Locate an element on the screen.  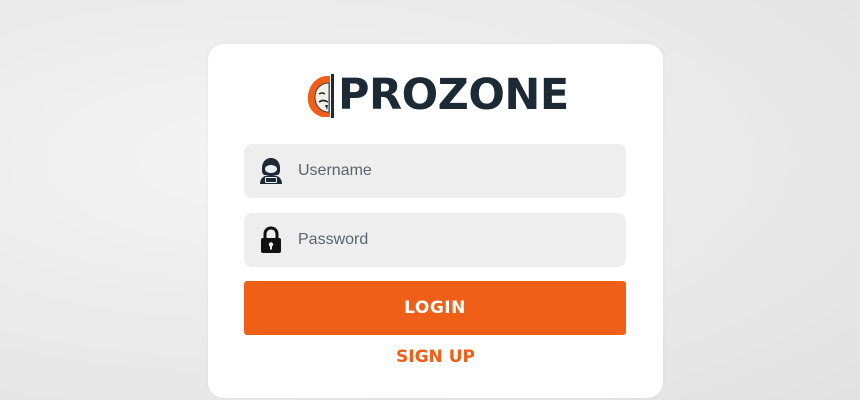
password-field is located at coordinates (435, 240).